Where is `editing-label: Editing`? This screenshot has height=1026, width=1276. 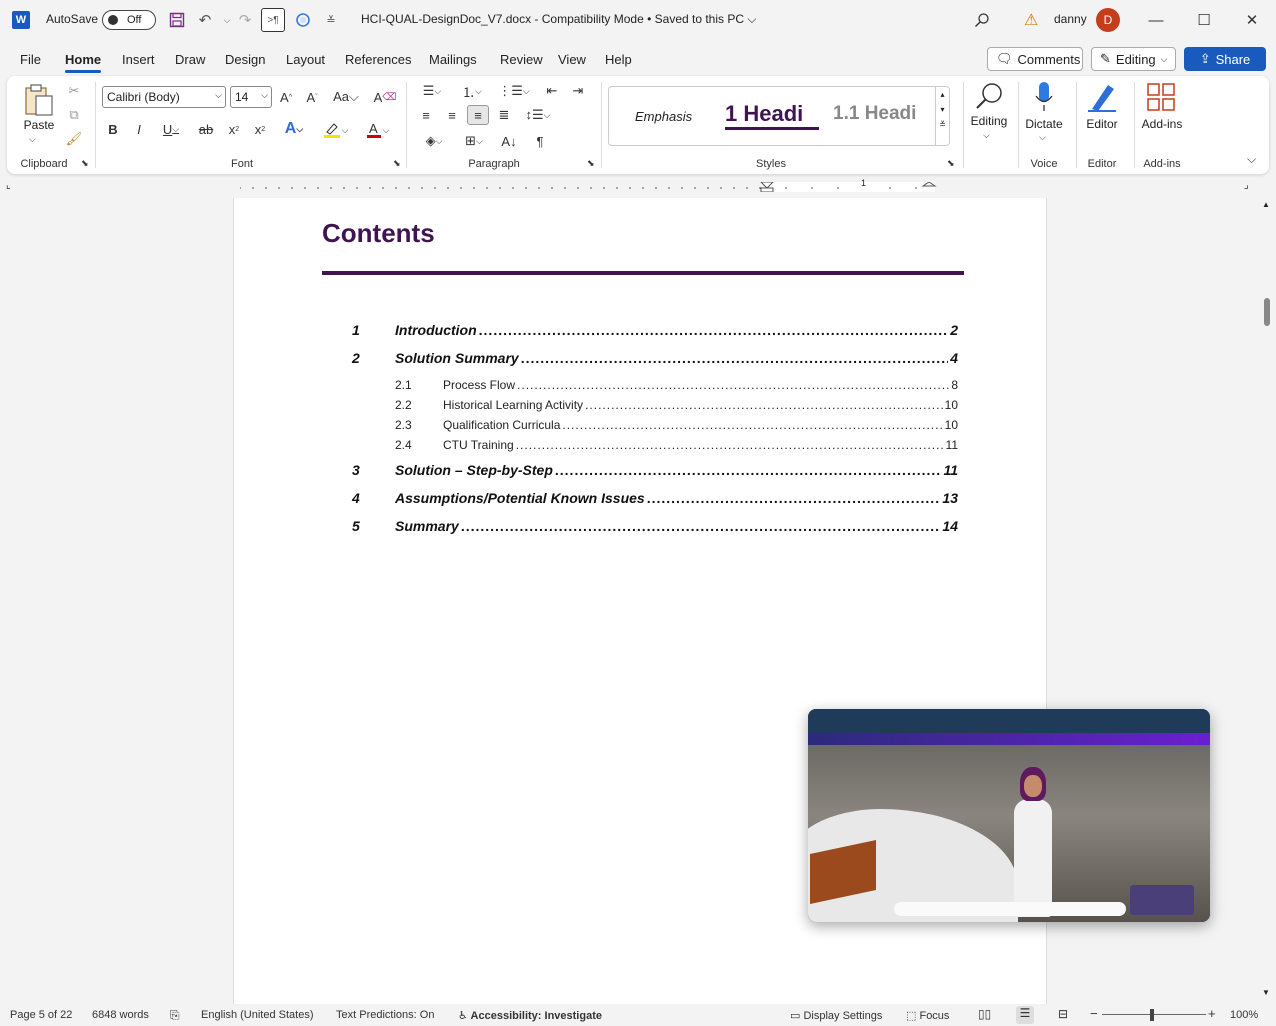
editing-label: Editing is located at coordinates (989, 121).